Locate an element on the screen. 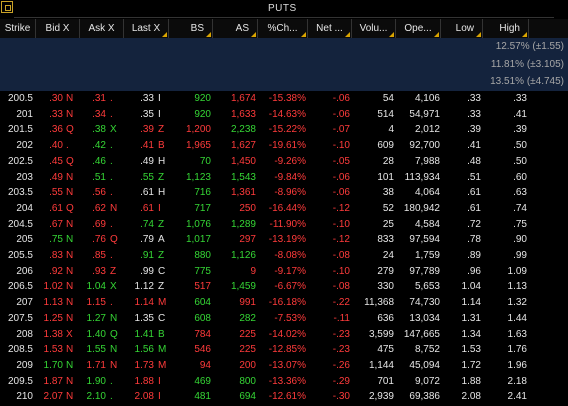  column-header-label: Strike is located at coordinates (17, 28).